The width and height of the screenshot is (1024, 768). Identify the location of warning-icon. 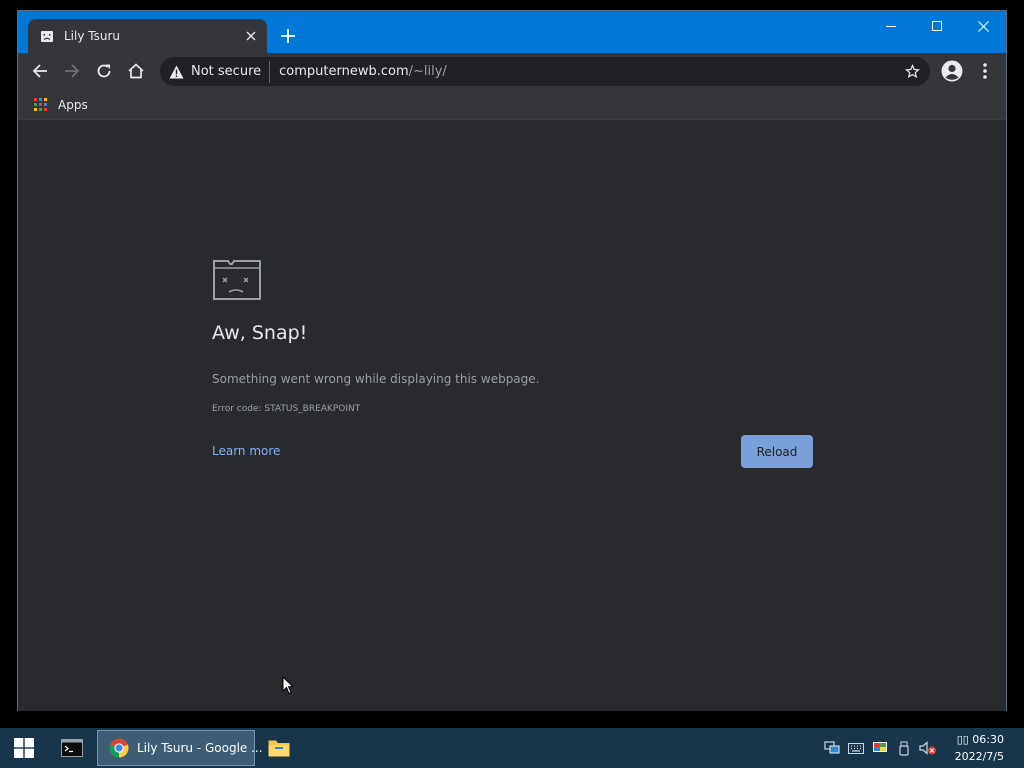
(176, 71).